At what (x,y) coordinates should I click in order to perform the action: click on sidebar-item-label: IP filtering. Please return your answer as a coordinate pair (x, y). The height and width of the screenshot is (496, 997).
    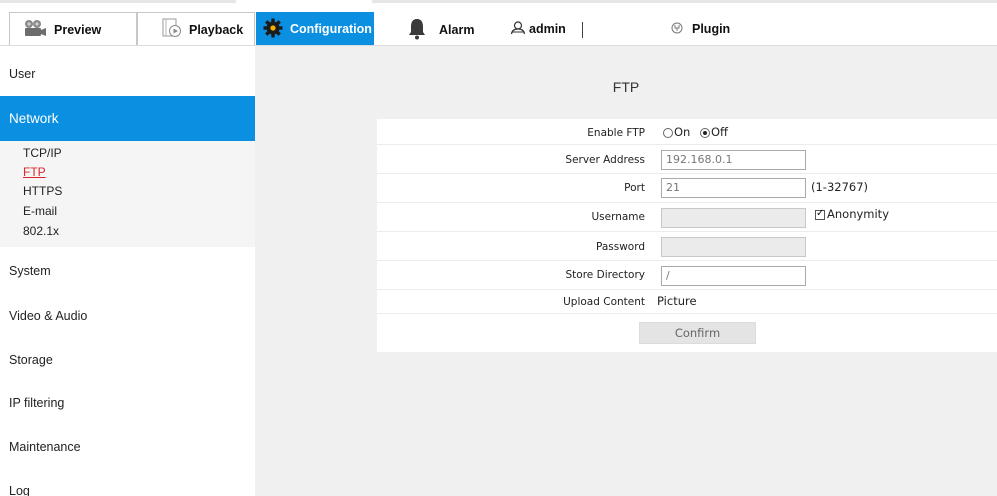
    Looking at the image, I should click on (37, 403).